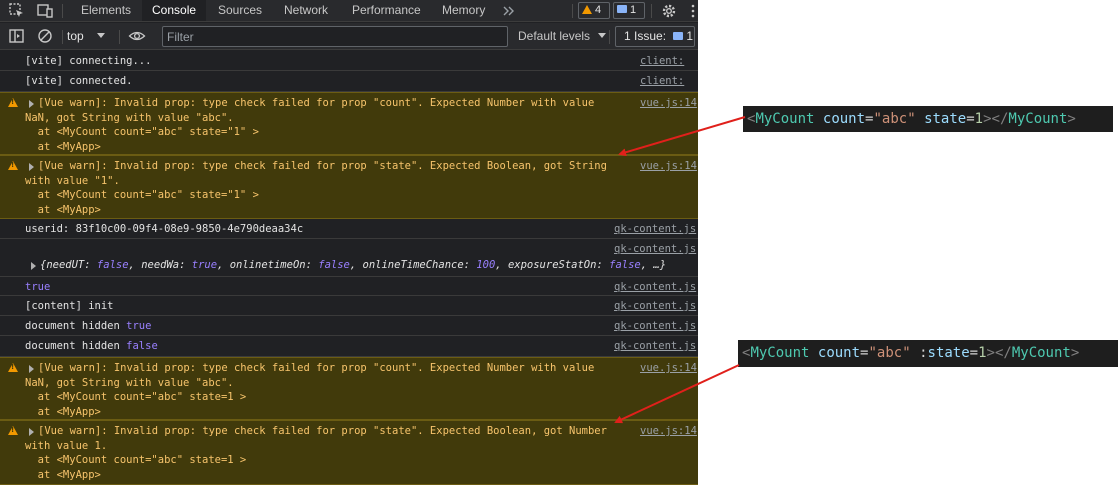 The width and height of the screenshot is (1118, 485). What do you see at coordinates (598, 10) in the screenshot?
I see `warning-count: 4` at bounding box center [598, 10].